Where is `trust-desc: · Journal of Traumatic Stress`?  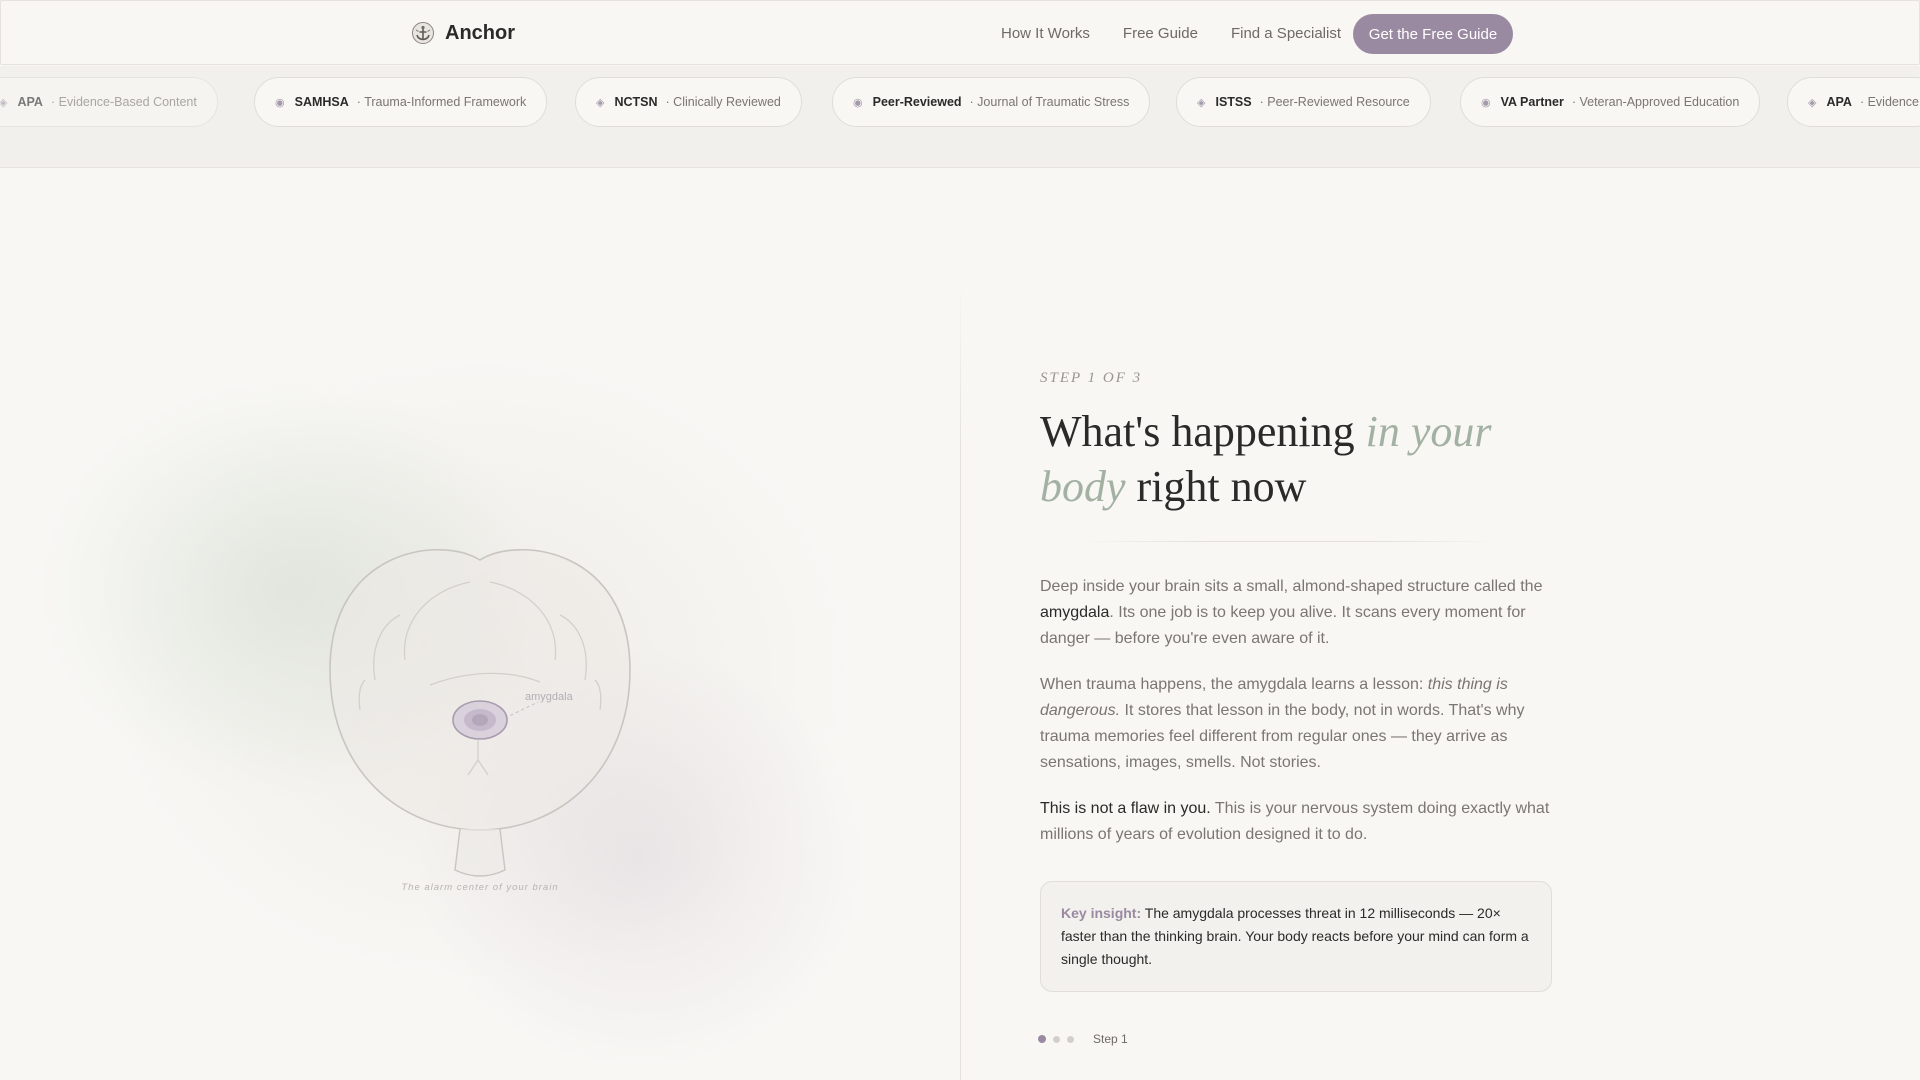
trust-desc: · Journal of Traumatic Stress is located at coordinates (1049, 102).